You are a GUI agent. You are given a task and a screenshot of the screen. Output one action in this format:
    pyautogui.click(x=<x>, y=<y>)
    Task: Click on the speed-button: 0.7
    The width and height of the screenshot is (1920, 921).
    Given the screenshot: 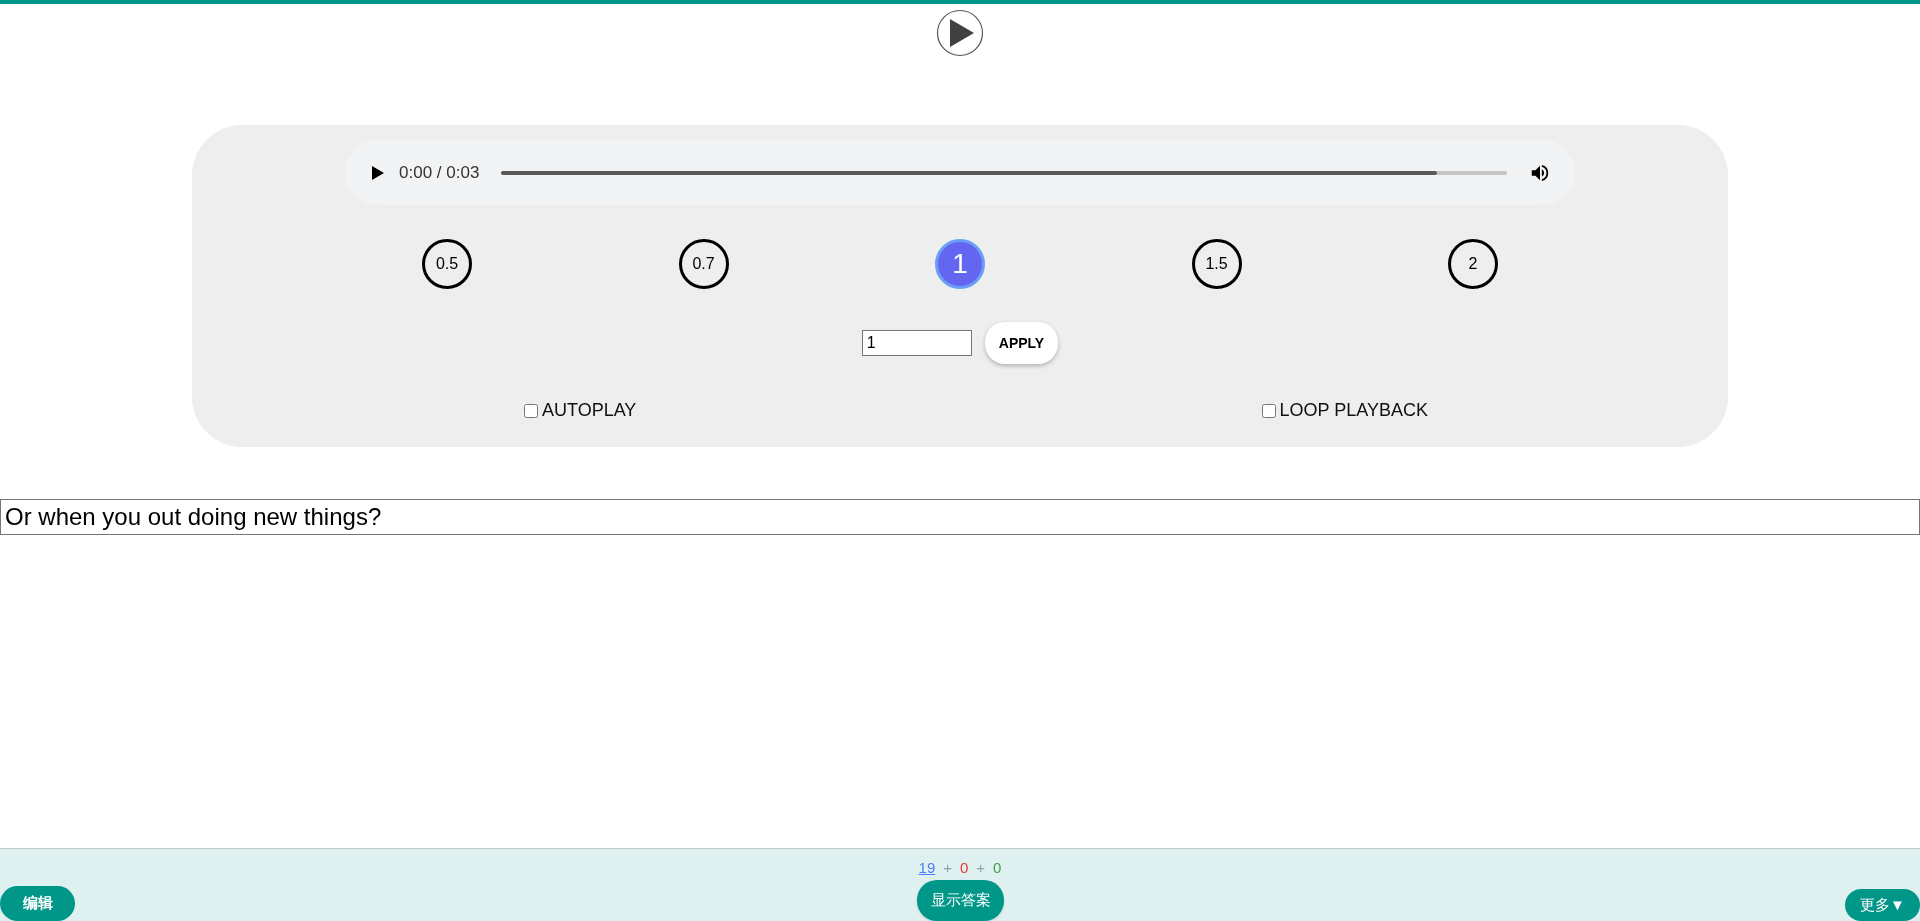 What is the action you would take?
    pyautogui.click(x=703, y=264)
    